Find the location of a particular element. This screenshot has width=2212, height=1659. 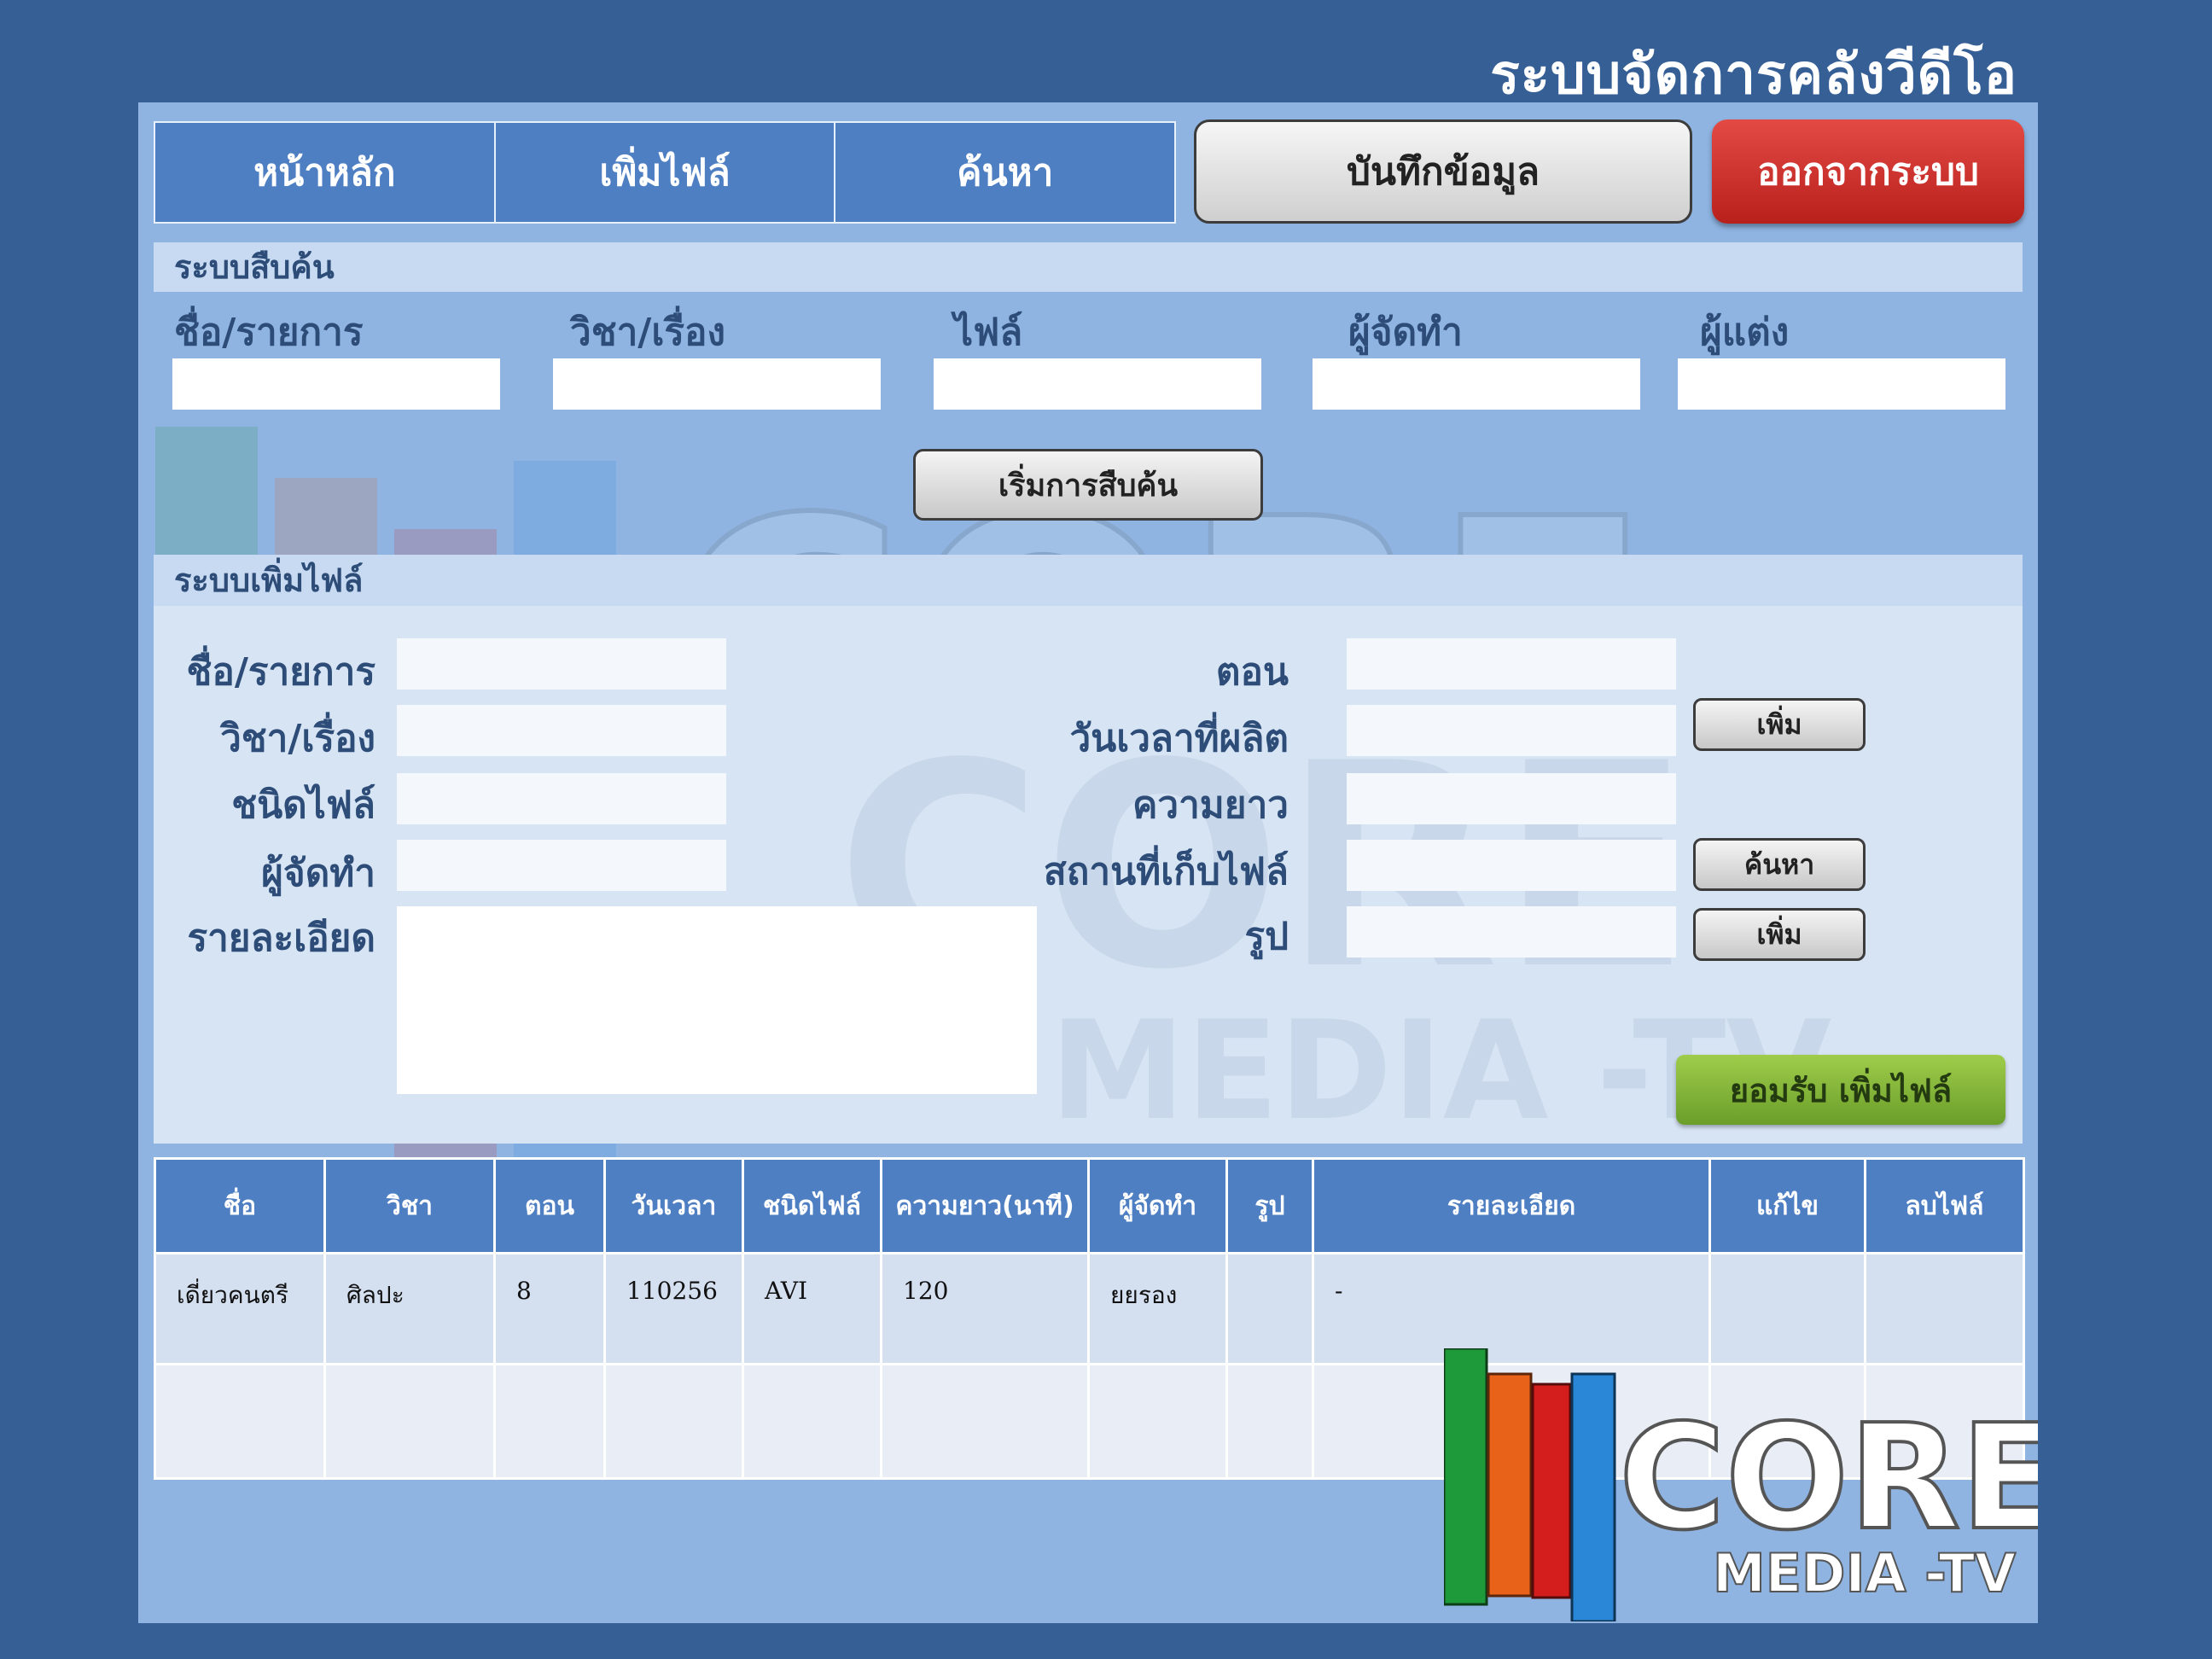

search-label-file: ไฟล์ is located at coordinates (988, 332).